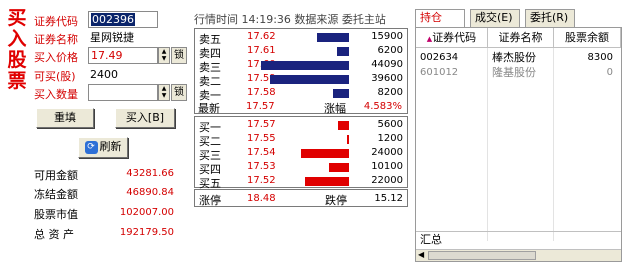 The height and width of the screenshot is (269, 626). Describe the element at coordinates (390, 124) in the screenshot. I see `buy-level-volume: 5600` at that location.